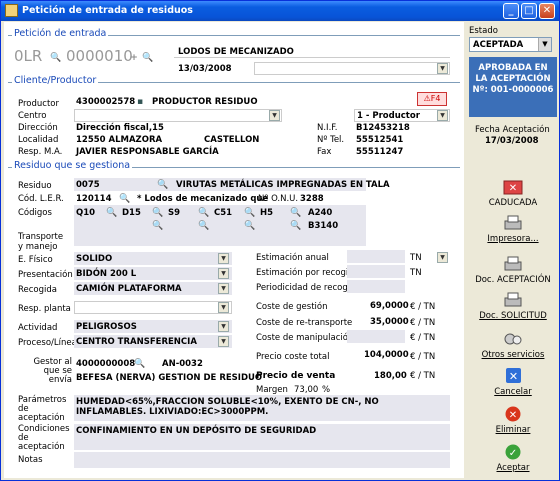 This screenshot has width=560, height=481. What do you see at coordinates (147, 152) in the screenshot?
I see `resp-value: JAVIER RESPONSABLE GARCÍA` at bounding box center [147, 152].